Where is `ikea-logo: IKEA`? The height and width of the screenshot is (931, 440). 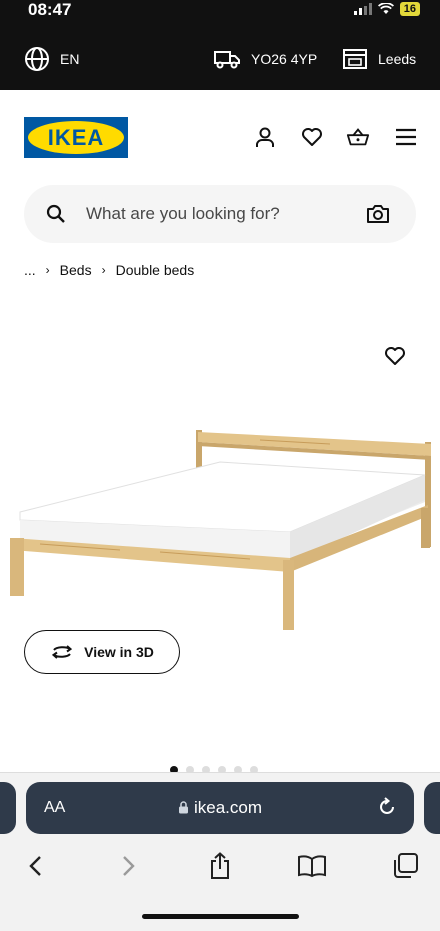 ikea-logo: IKEA is located at coordinates (76, 137).